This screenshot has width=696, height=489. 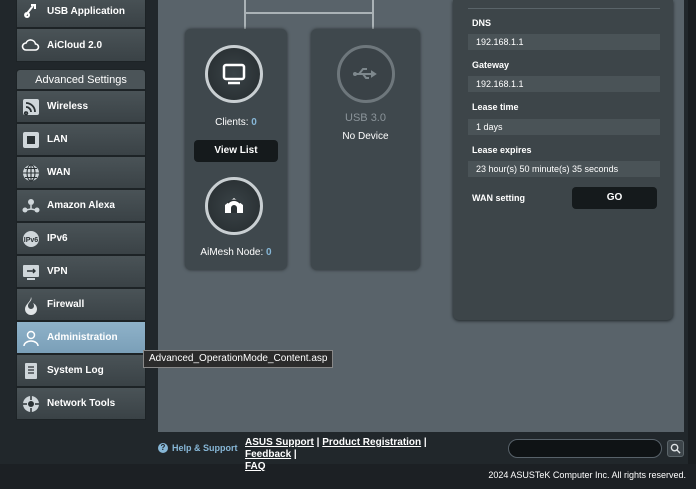 I want to click on sidebar-item-aicloud: AiCloud 2.0, so click(x=81, y=45).